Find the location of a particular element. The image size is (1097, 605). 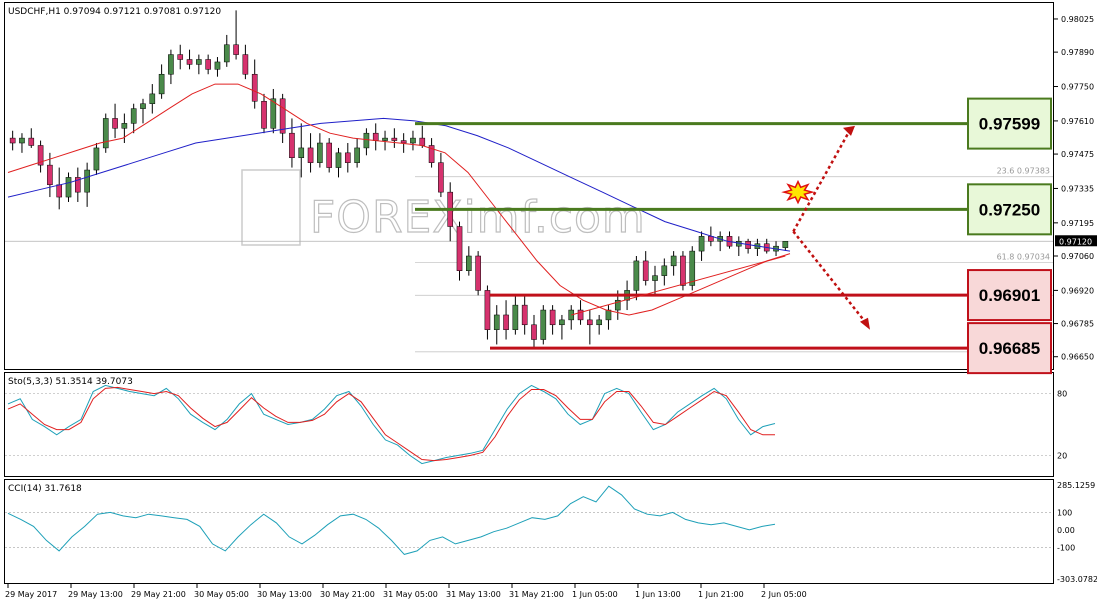

price-tick-label: 0.97475 is located at coordinates (1077, 154).